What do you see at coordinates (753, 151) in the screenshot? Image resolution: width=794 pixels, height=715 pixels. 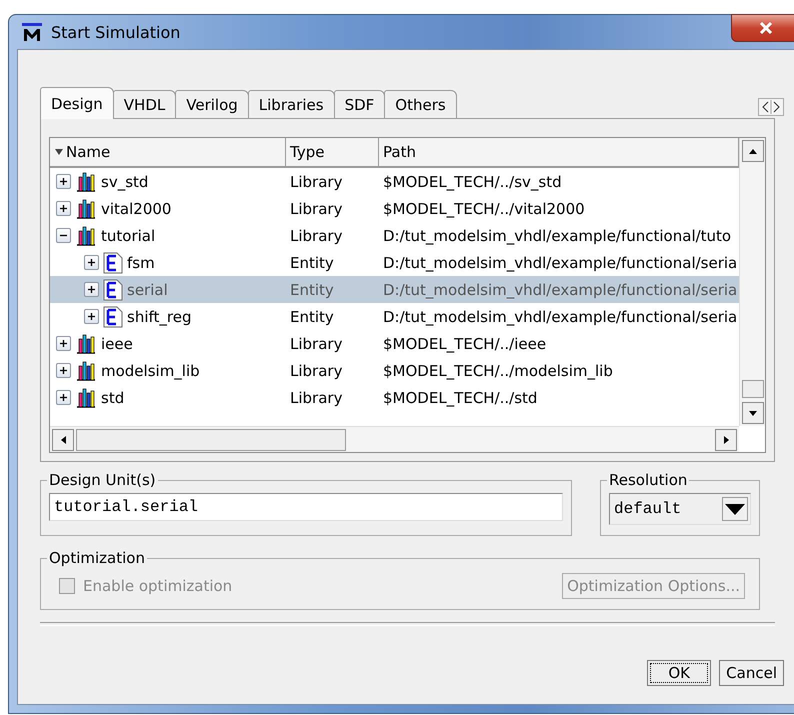 I see `scroll-up-icon` at bounding box center [753, 151].